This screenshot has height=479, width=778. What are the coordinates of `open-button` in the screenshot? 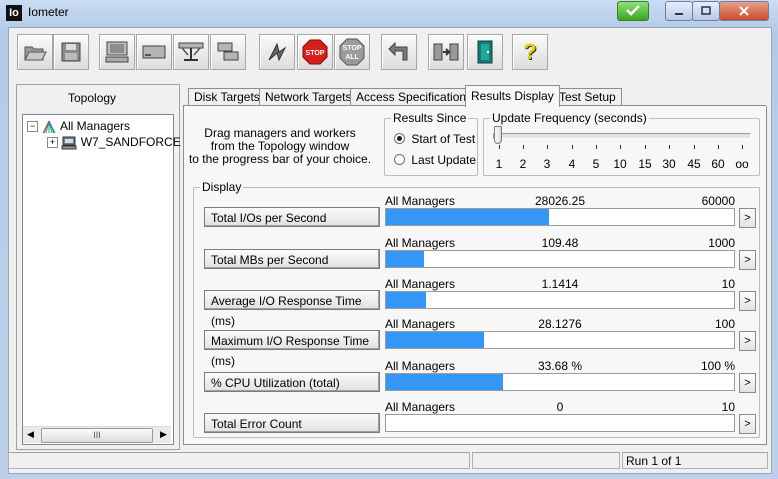 It's located at (35, 52).